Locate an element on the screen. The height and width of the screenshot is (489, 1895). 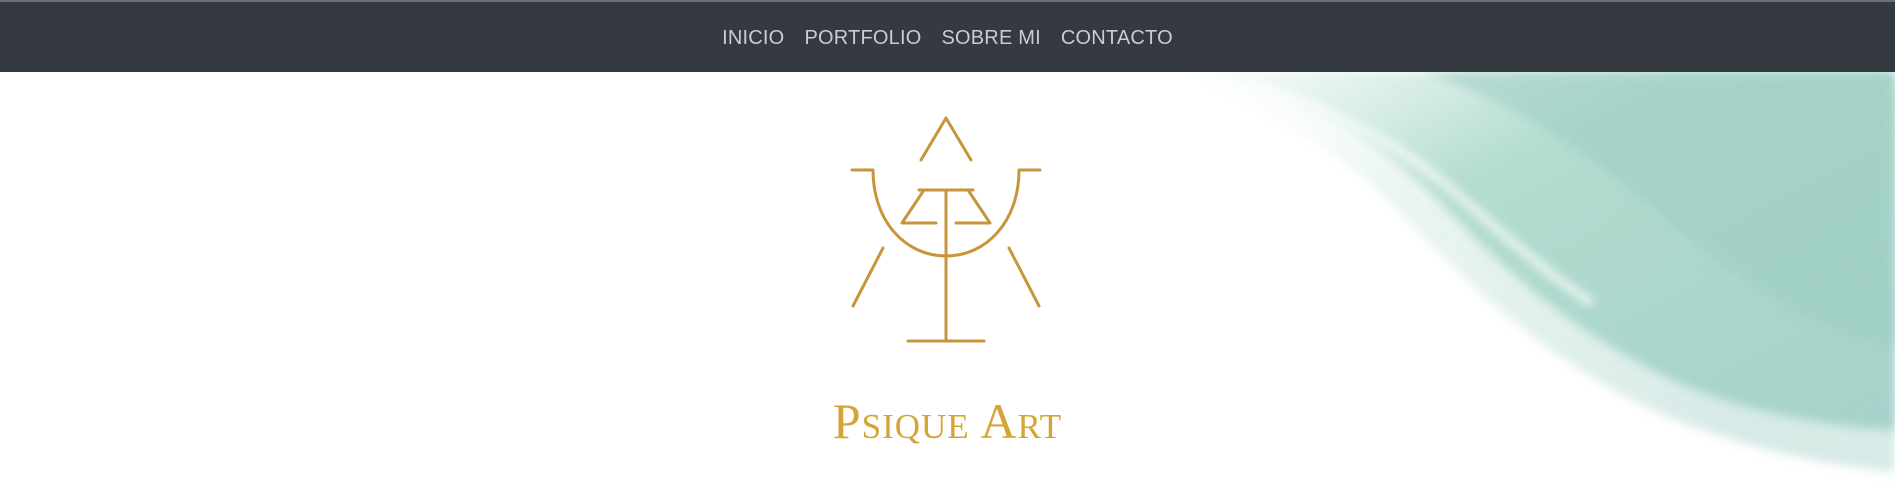
nav-link-contacto: CONTACTO is located at coordinates (1117, 36).